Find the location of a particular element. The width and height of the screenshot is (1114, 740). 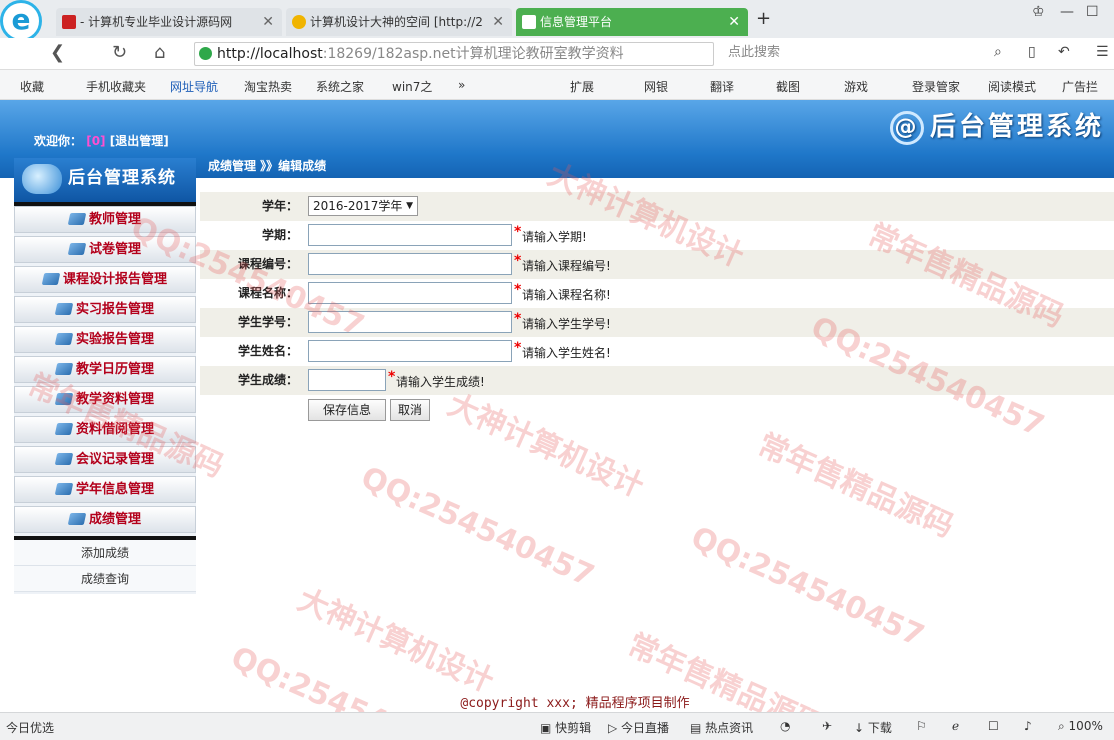

search-icon: ⌕ is located at coordinates (998, 52).